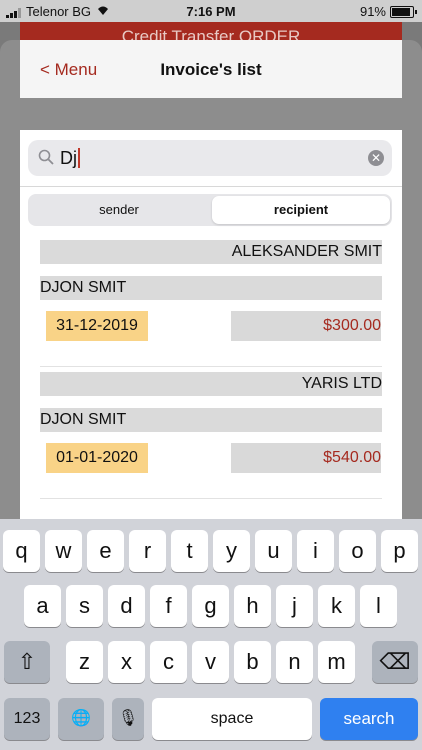 This screenshot has height=750, width=422. Describe the element at coordinates (357, 551) in the screenshot. I see `key-o: o` at that location.